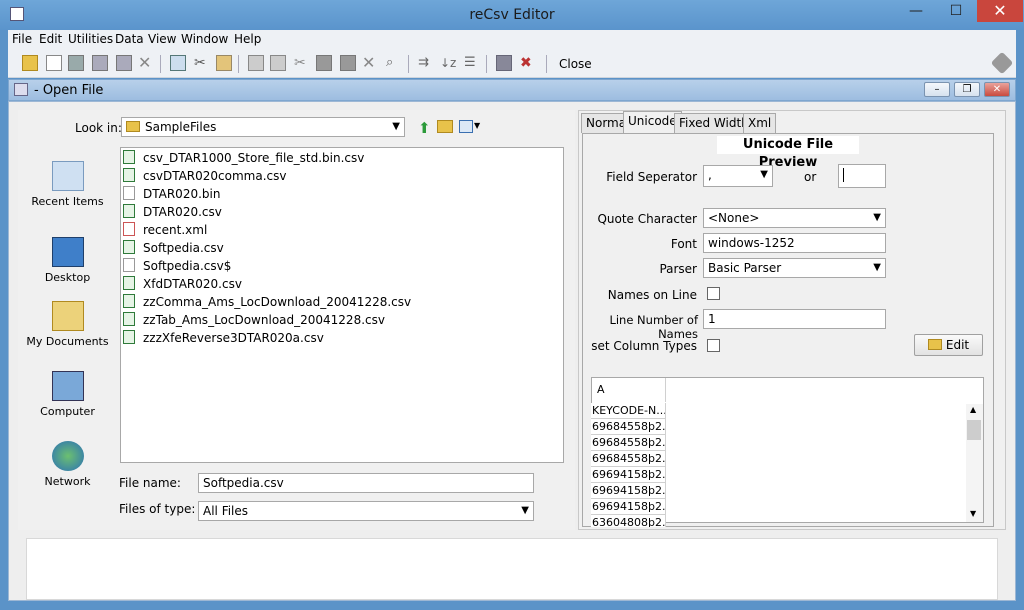 The height and width of the screenshot is (610, 1024). What do you see at coordinates (1002, 63) in the screenshot?
I see `help-diamond-icon` at bounding box center [1002, 63].